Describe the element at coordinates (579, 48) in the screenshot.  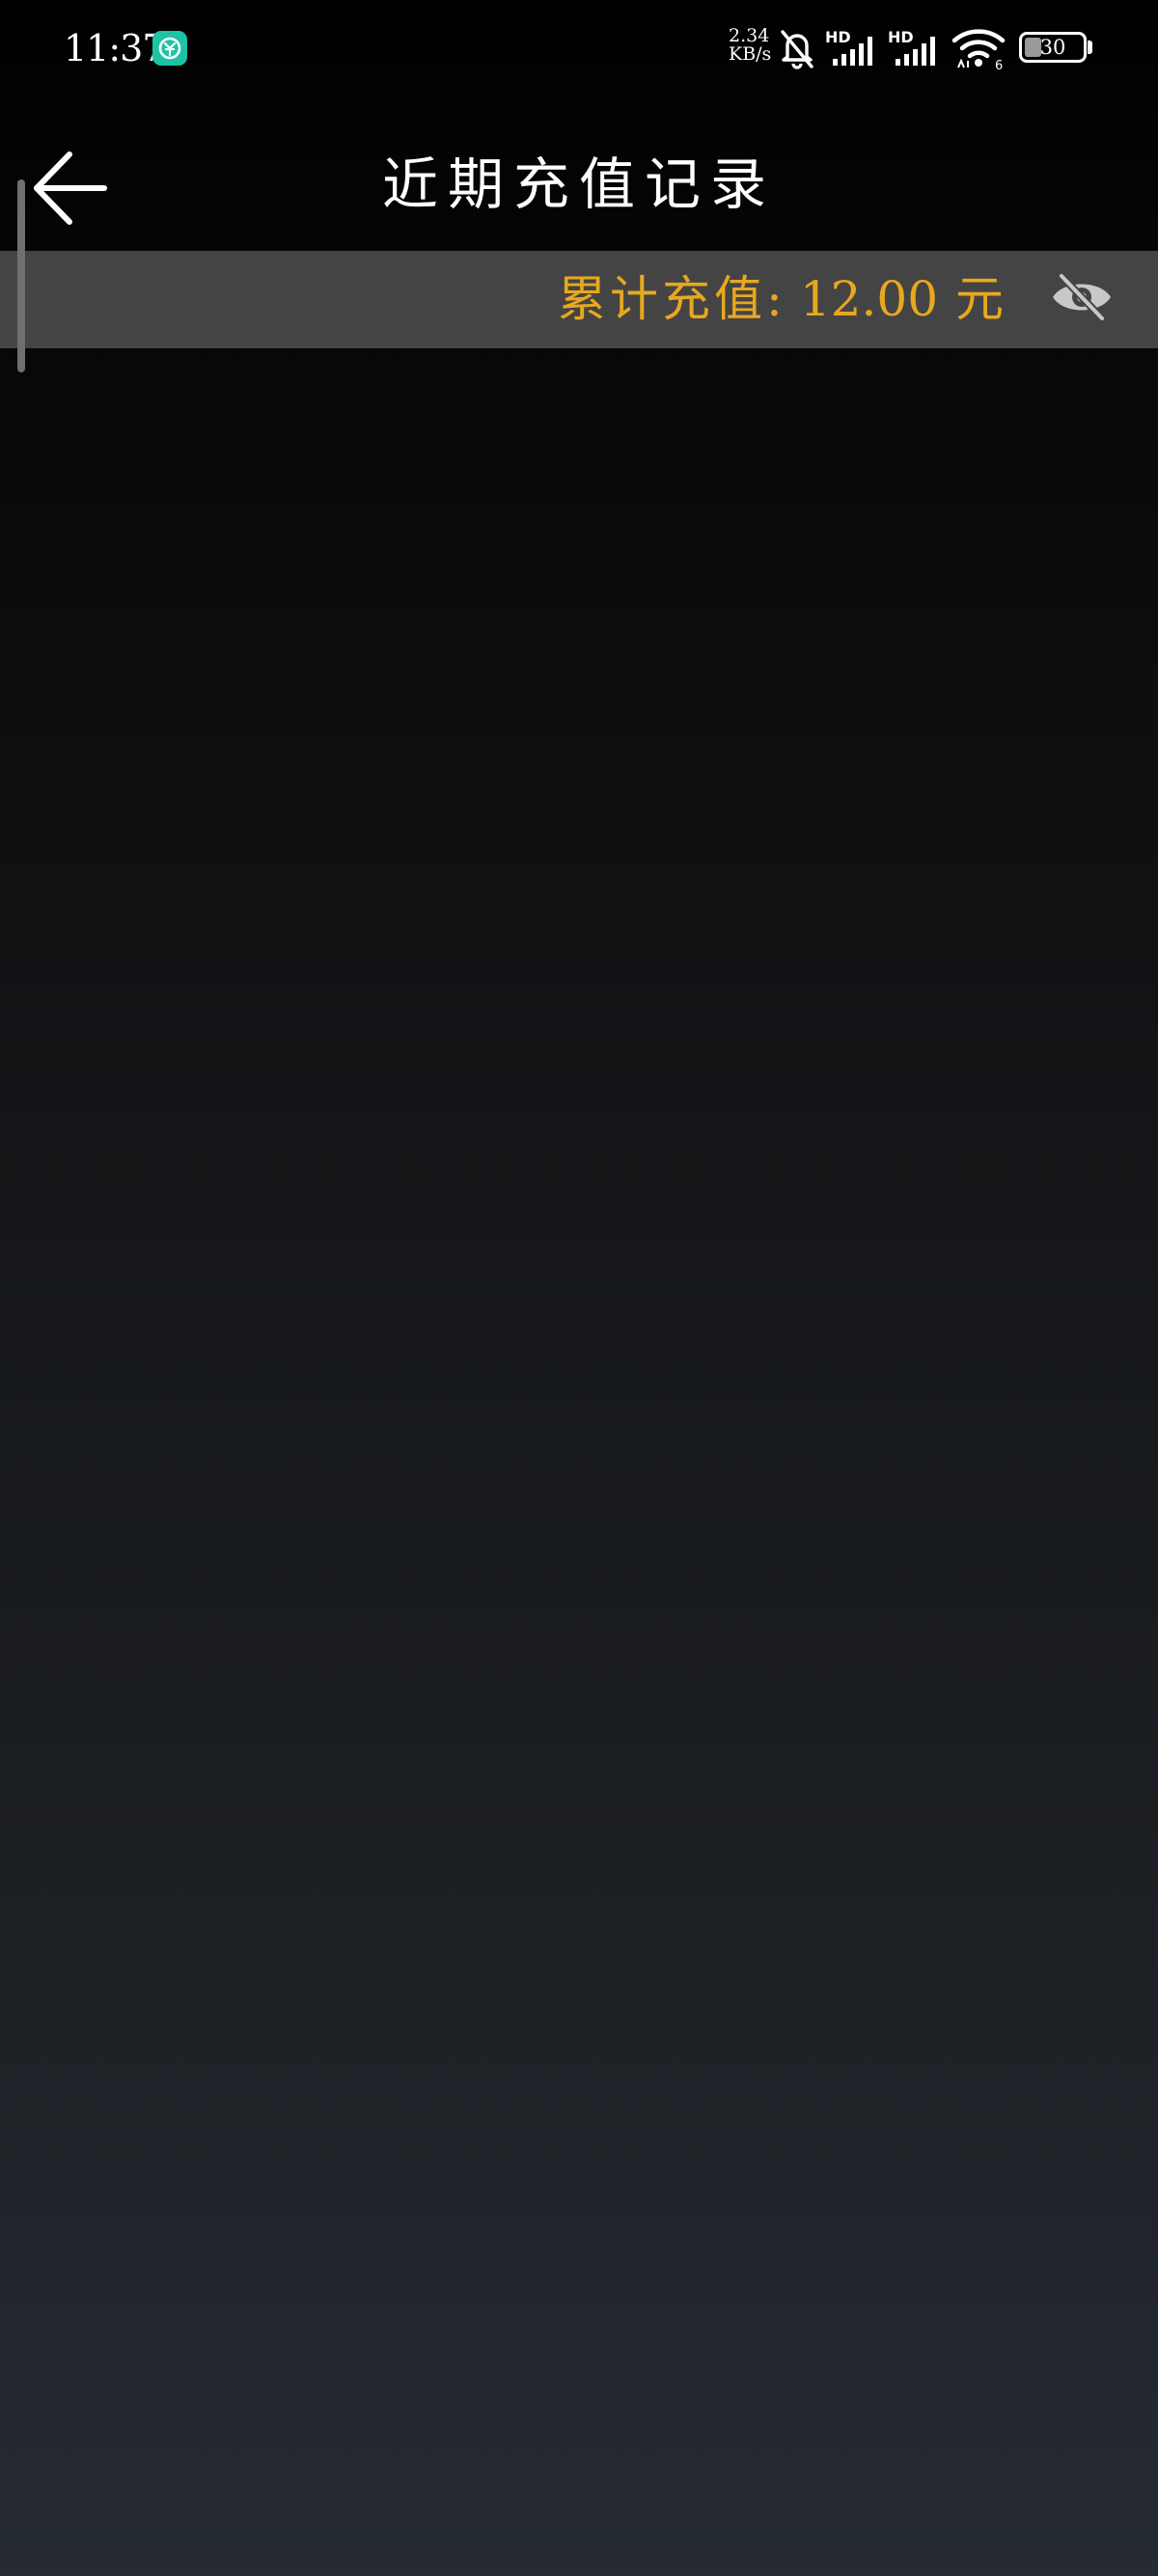
I see `status-bar: 11:37 2.34 KB/s HD HD 6 30` at that location.